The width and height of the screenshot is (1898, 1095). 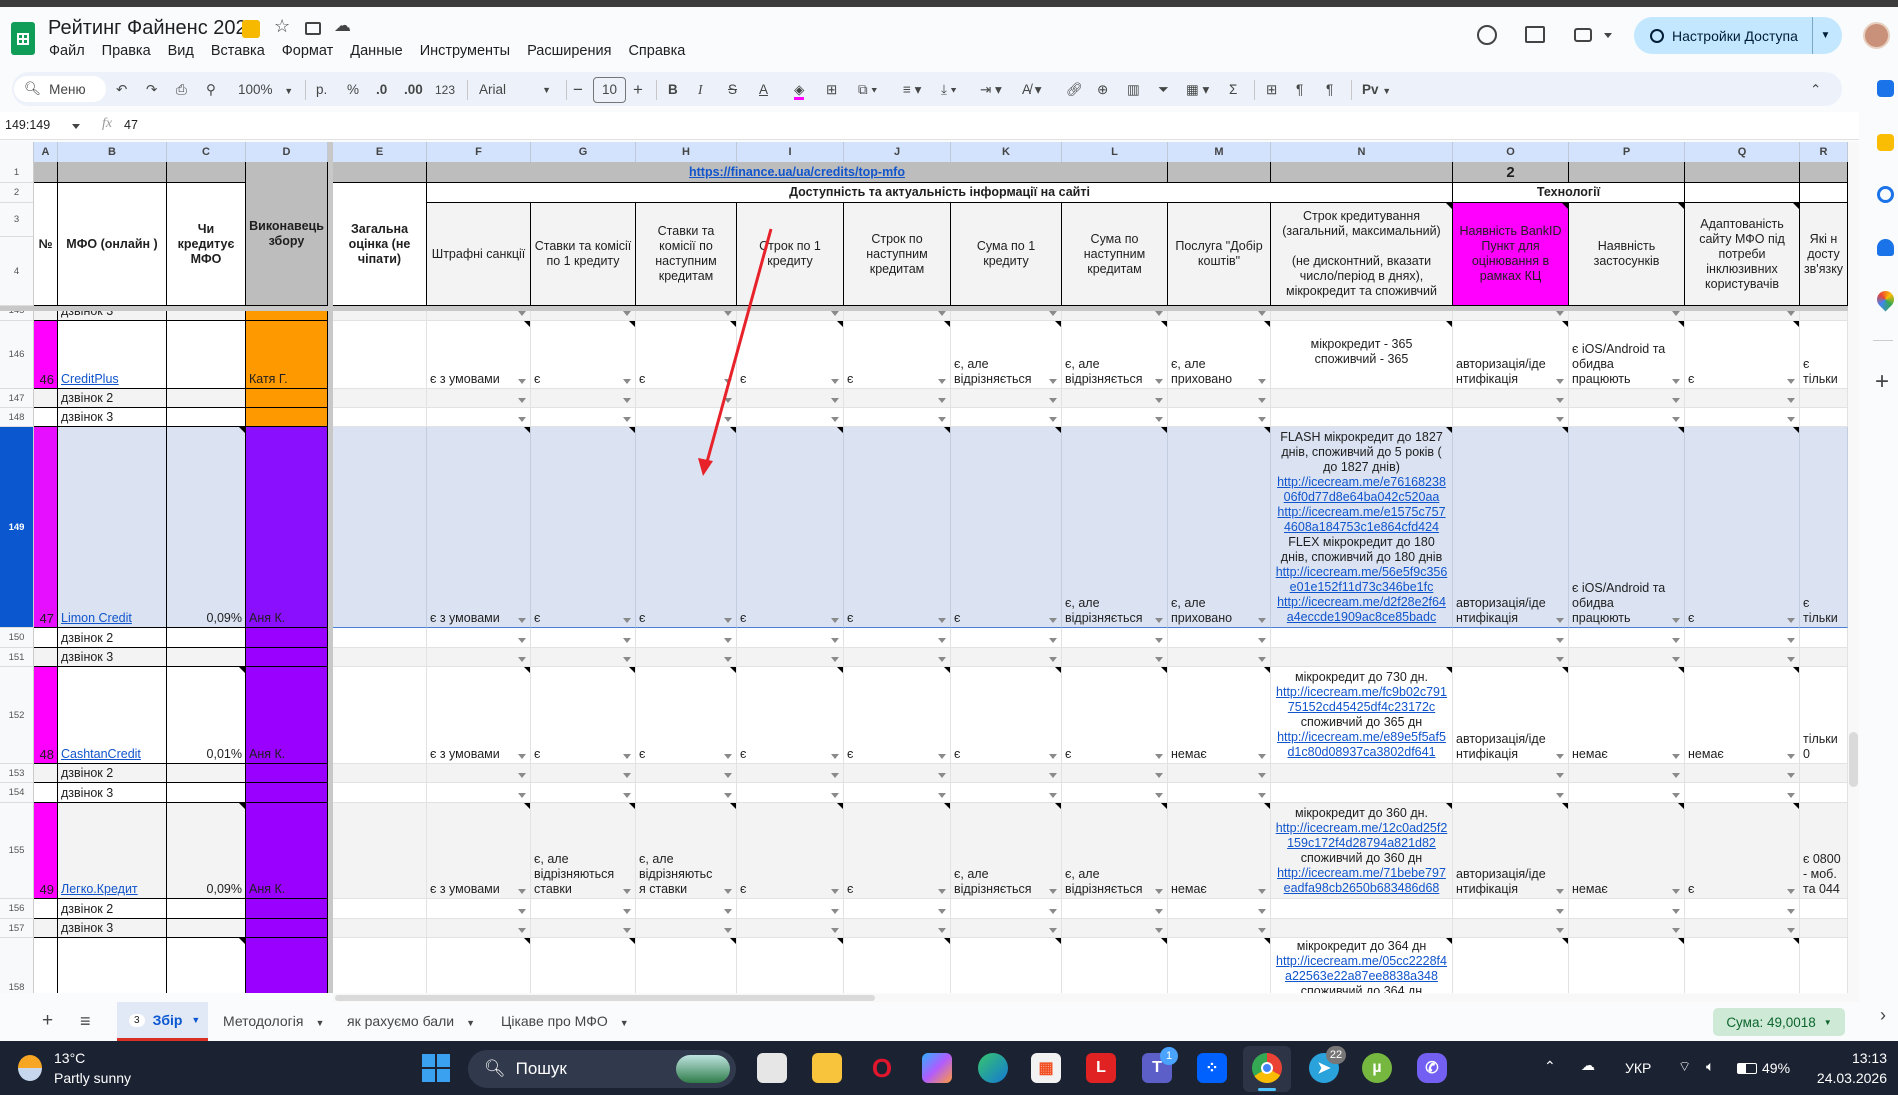 I want to click on cell-O155: авторизація/ідентифікація, so click(x=1511, y=851).